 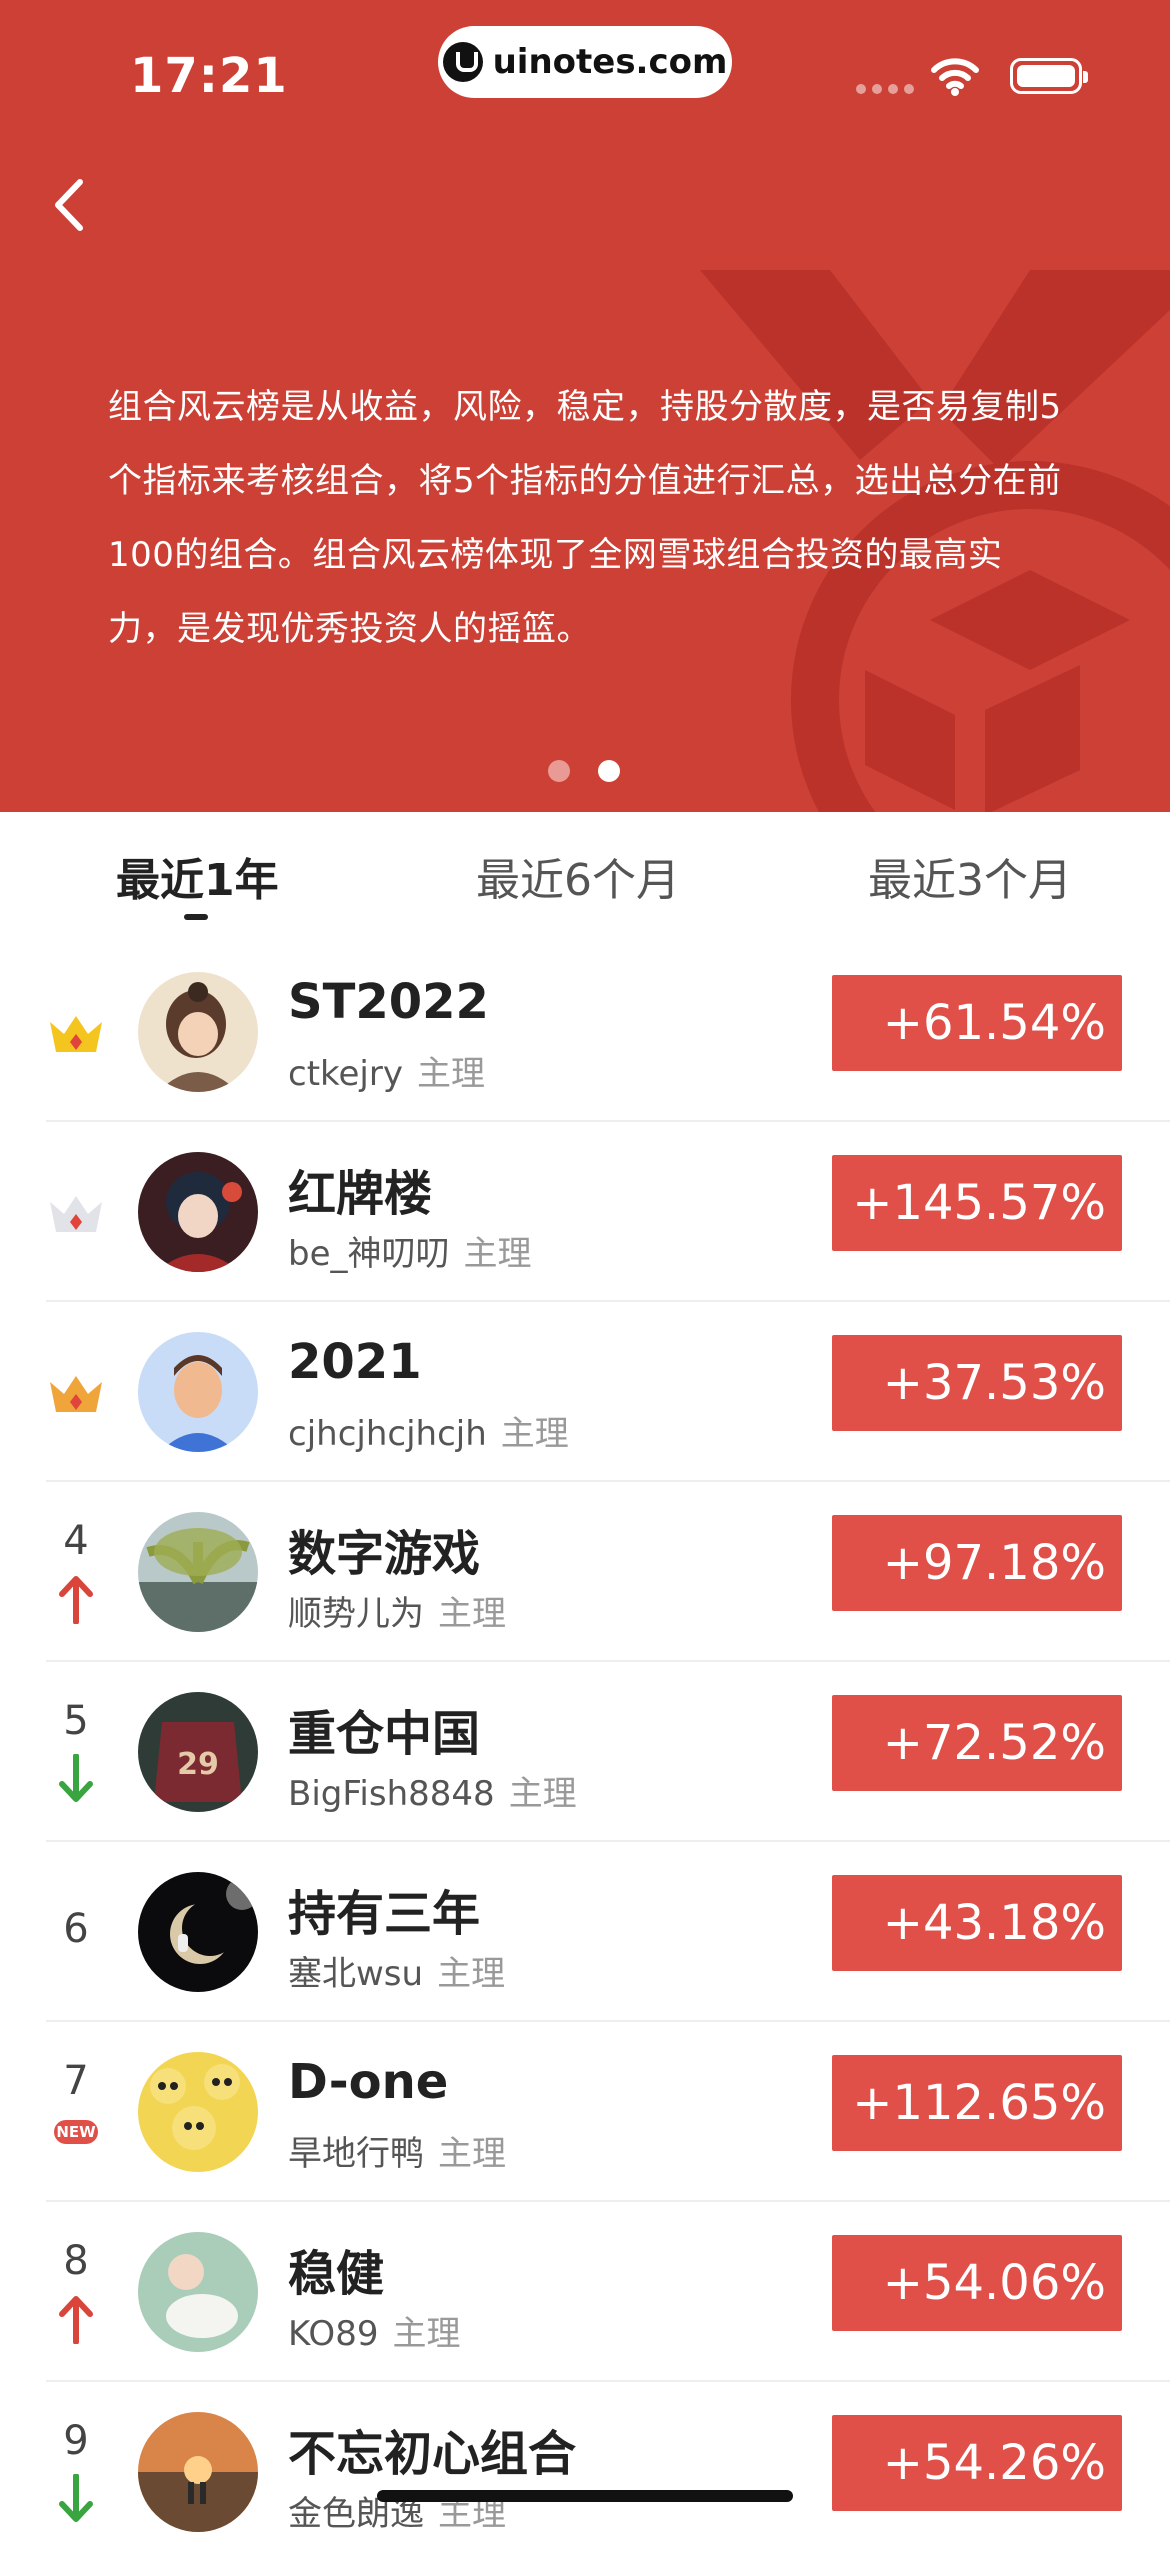 What do you see at coordinates (584, 771) in the screenshot?
I see `carousel-indicator` at bounding box center [584, 771].